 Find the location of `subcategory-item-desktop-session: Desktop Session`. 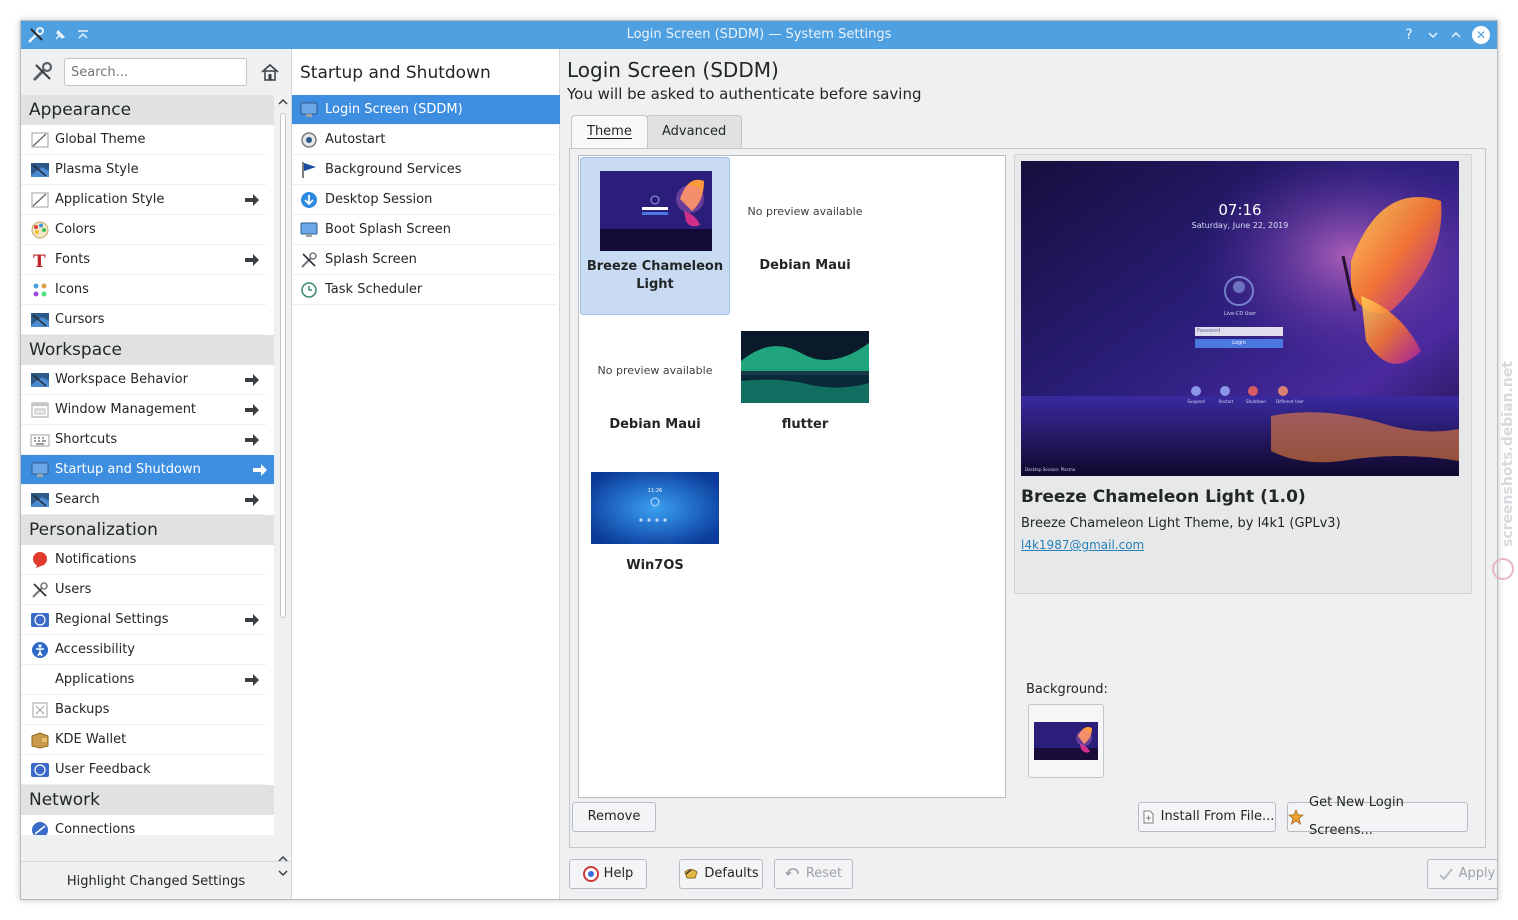

subcategory-item-desktop-session: Desktop Session is located at coordinates (424, 200).